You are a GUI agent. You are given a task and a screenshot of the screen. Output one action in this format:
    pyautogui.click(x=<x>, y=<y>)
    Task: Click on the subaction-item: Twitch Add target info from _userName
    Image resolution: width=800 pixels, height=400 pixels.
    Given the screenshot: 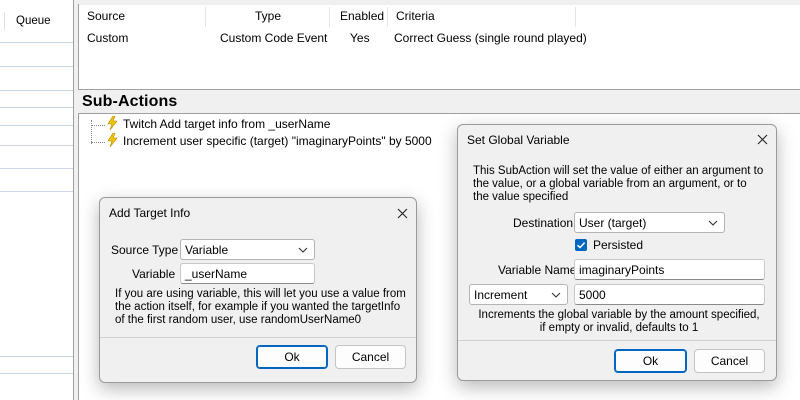 What is the action you would take?
    pyautogui.click(x=226, y=124)
    